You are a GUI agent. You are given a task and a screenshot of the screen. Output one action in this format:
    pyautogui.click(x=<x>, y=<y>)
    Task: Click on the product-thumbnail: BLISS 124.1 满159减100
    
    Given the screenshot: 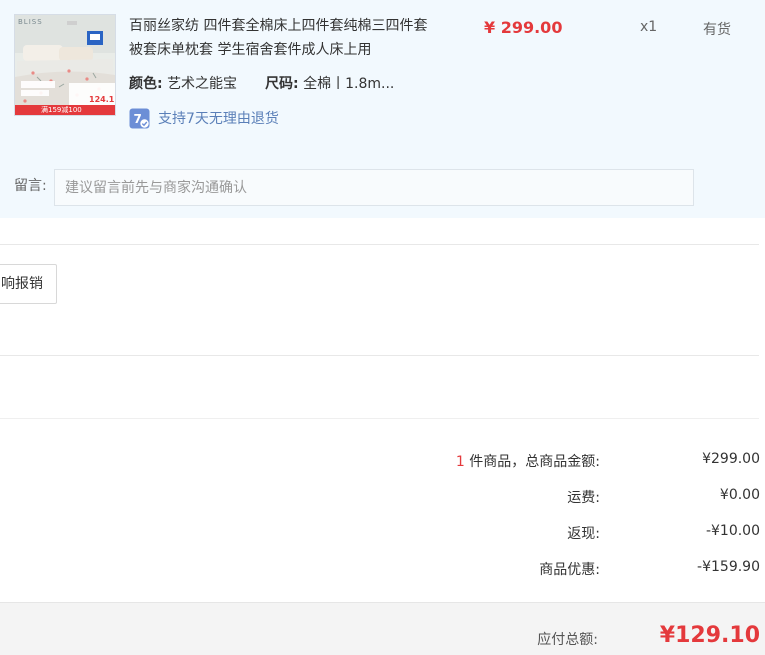 What is the action you would take?
    pyautogui.click(x=65, y=65)
    